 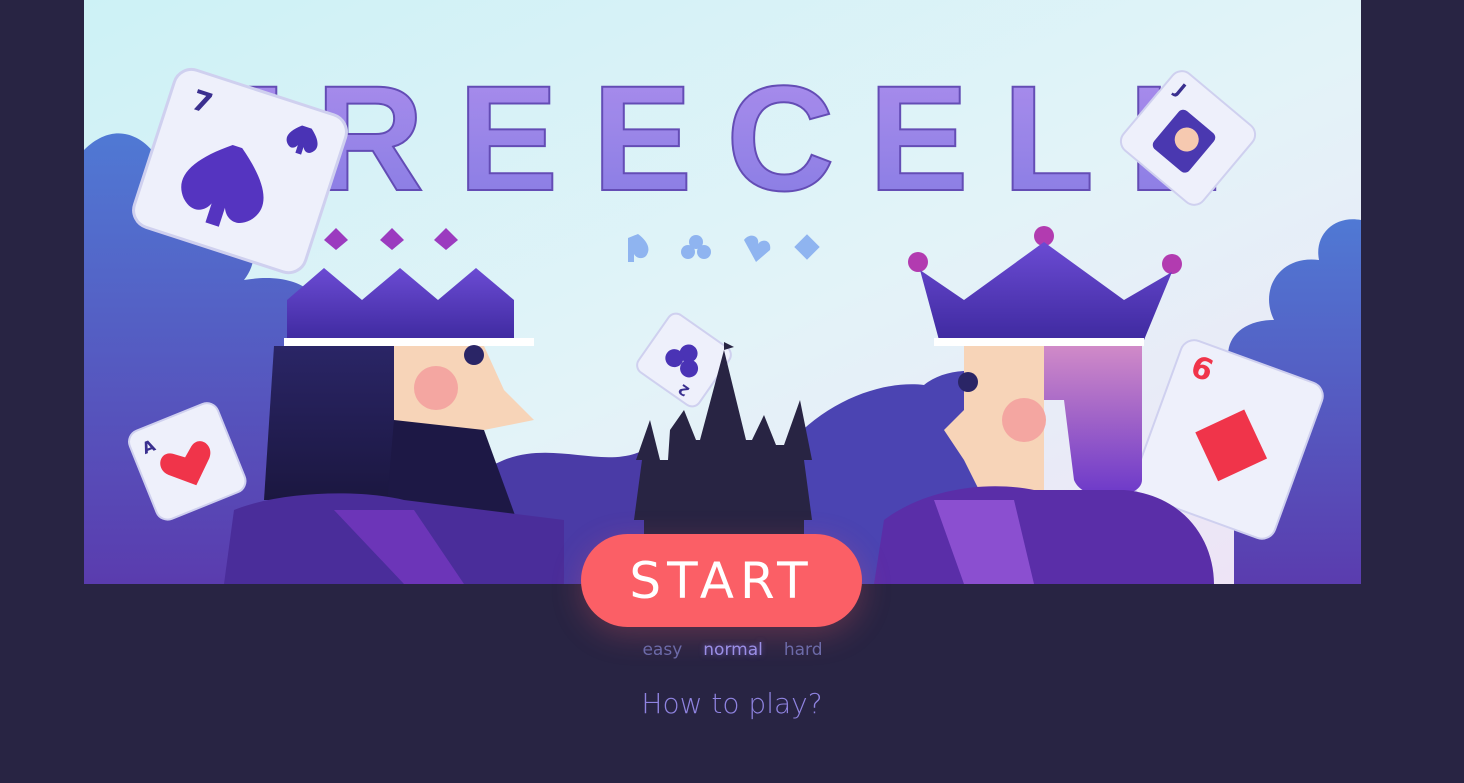 What do you see at coordinates (661, 650) in the screenshot?
I see `difficulty-easy: easy` at bounding box center [661, 650].